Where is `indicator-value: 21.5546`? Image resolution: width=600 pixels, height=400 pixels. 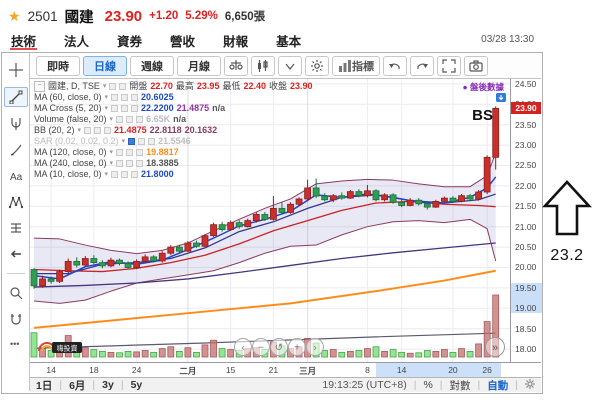 indicator-value: 21.5546 is located at coordinates (174, 141).